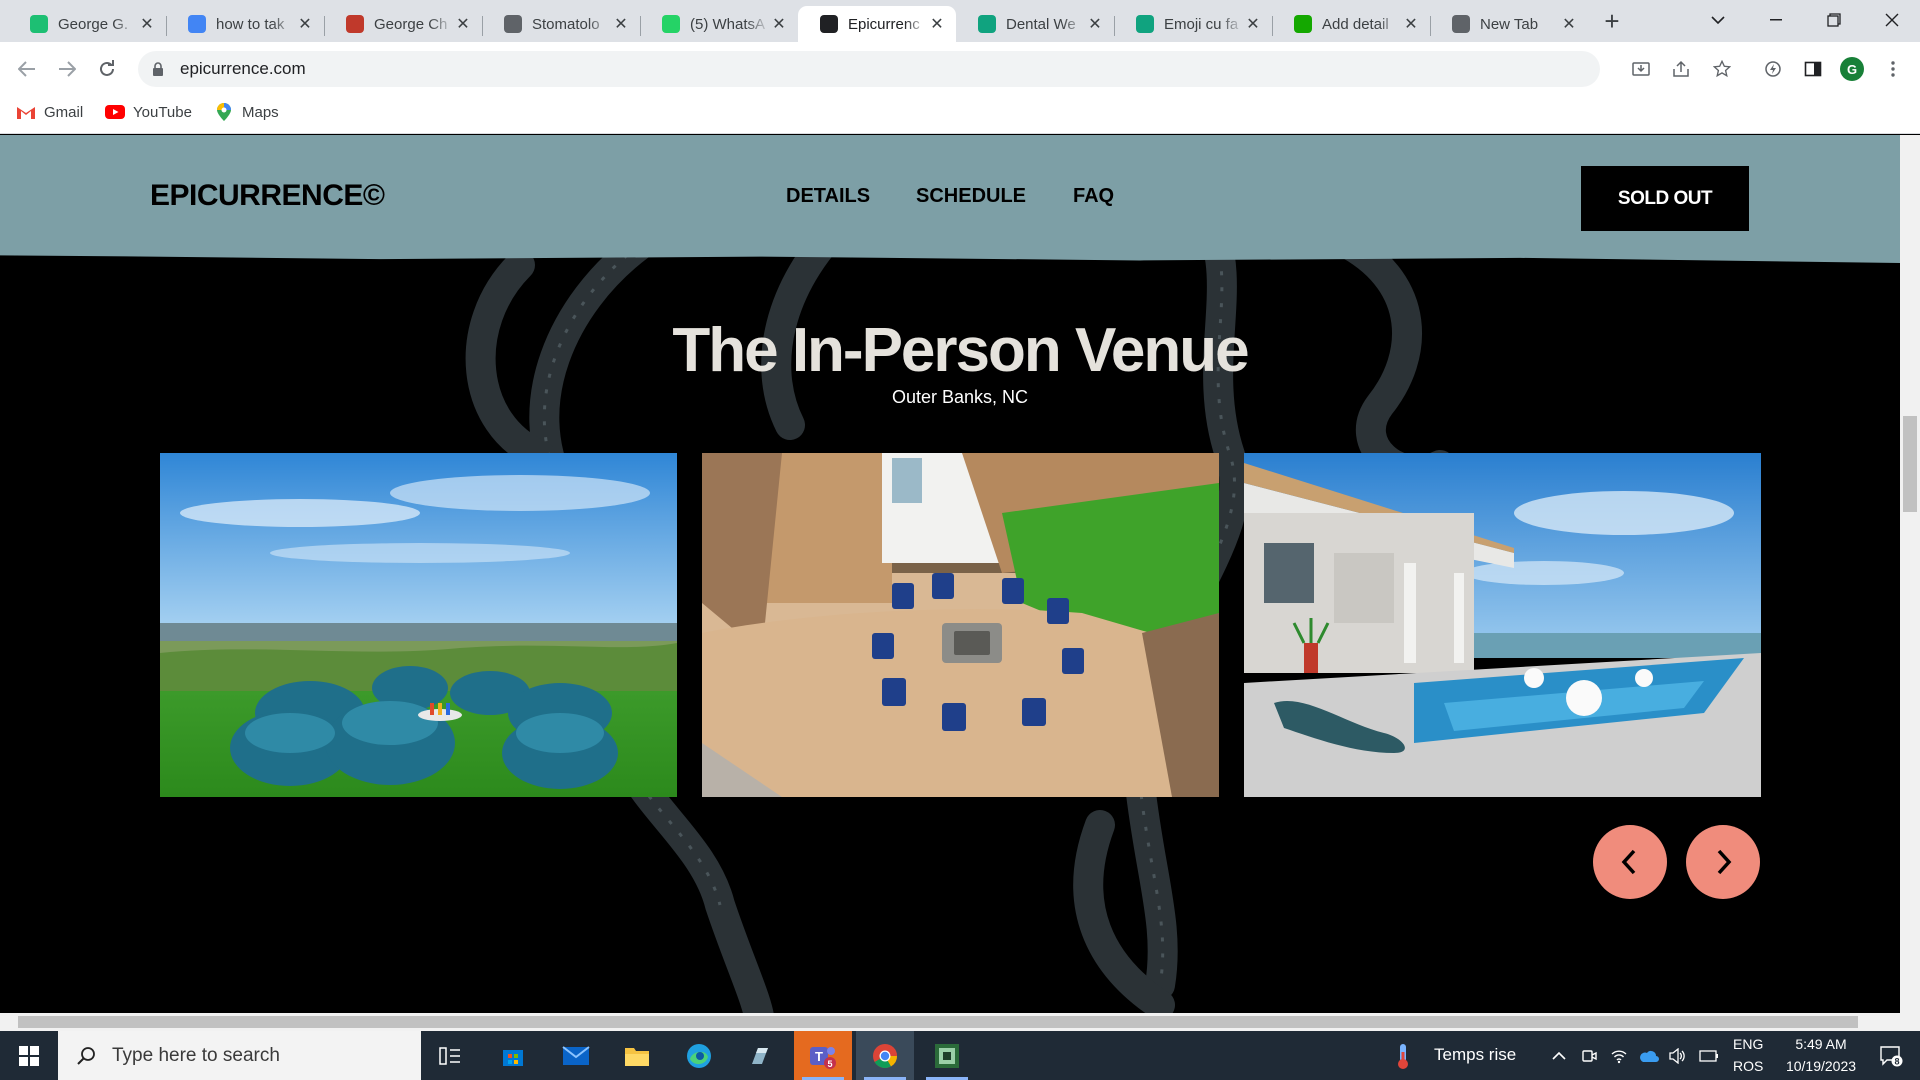  I want to click on clock-date: 10/19/2023, so click(1821, 1066).